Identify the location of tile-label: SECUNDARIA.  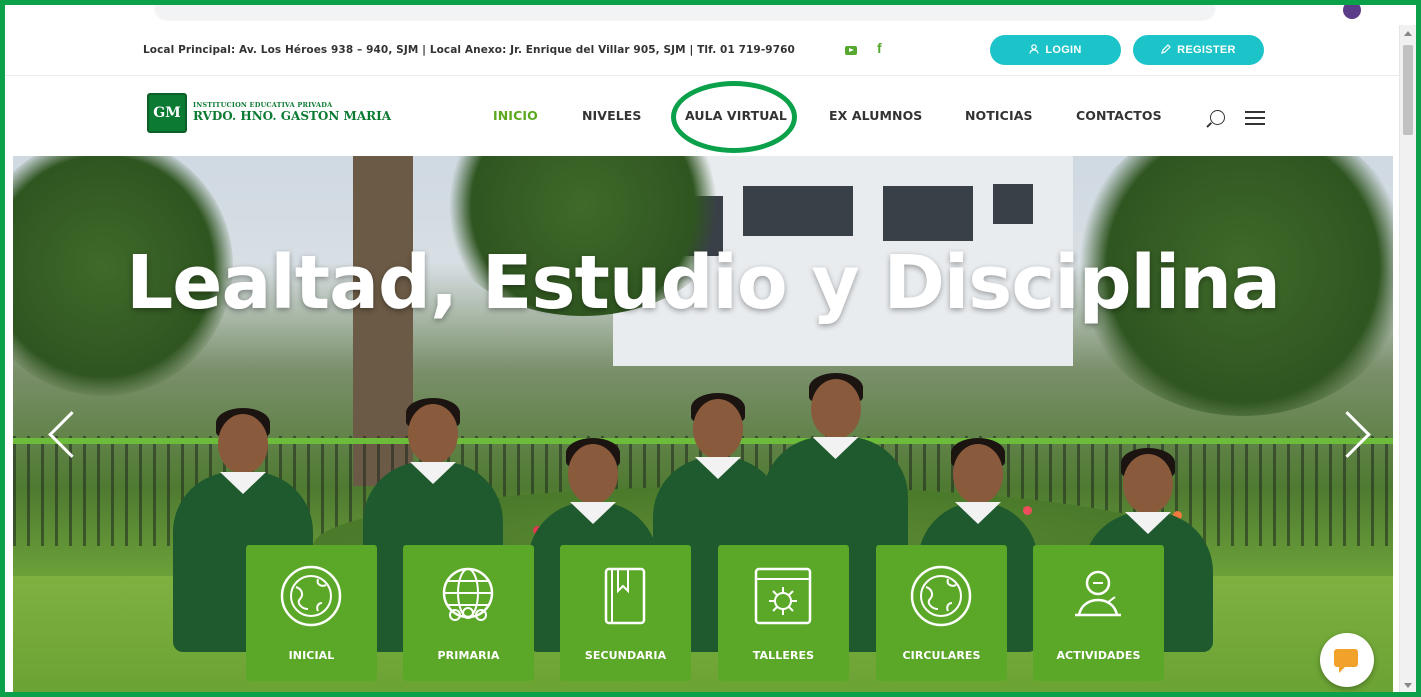
(625, 655).